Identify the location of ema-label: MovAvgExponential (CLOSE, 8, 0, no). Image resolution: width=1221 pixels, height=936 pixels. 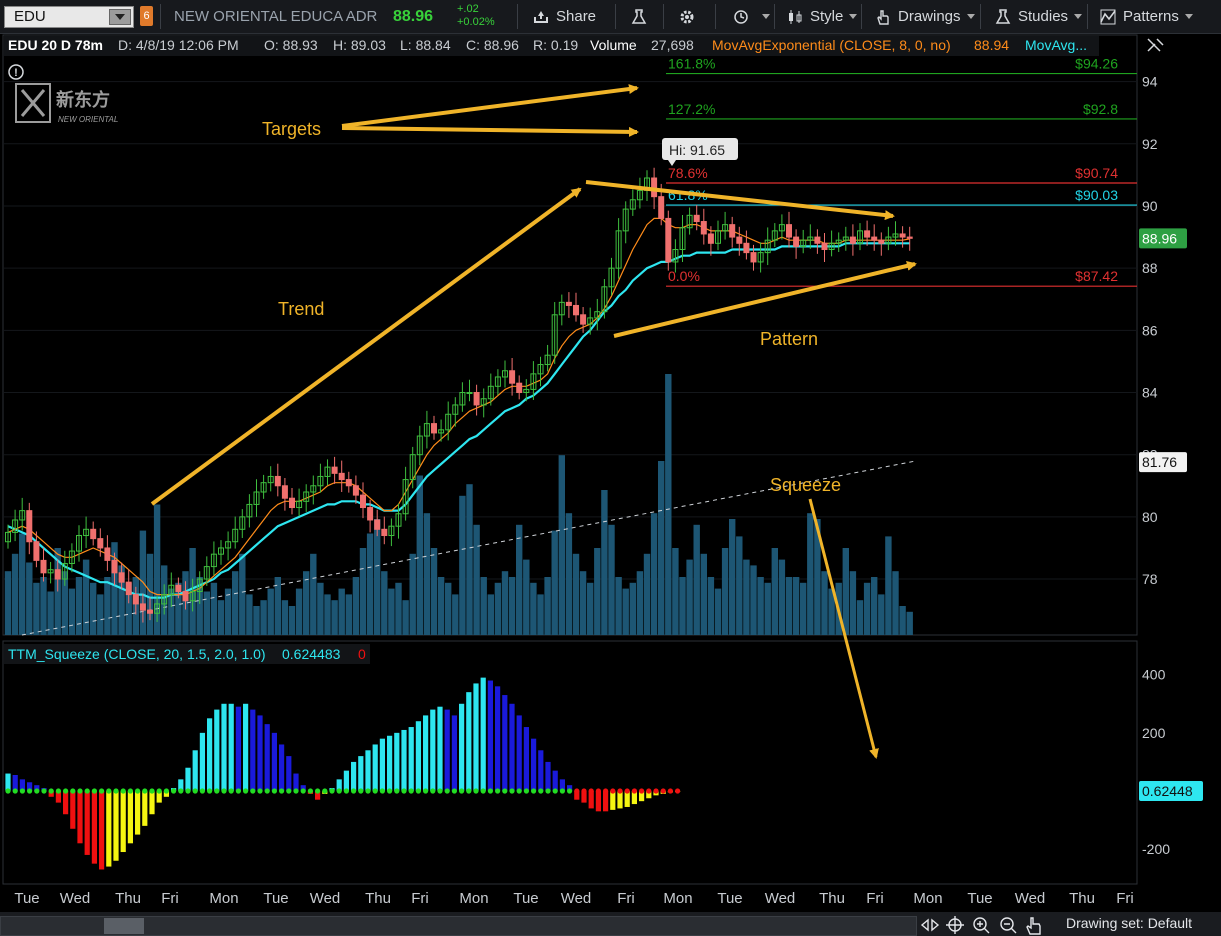
(831, 45).